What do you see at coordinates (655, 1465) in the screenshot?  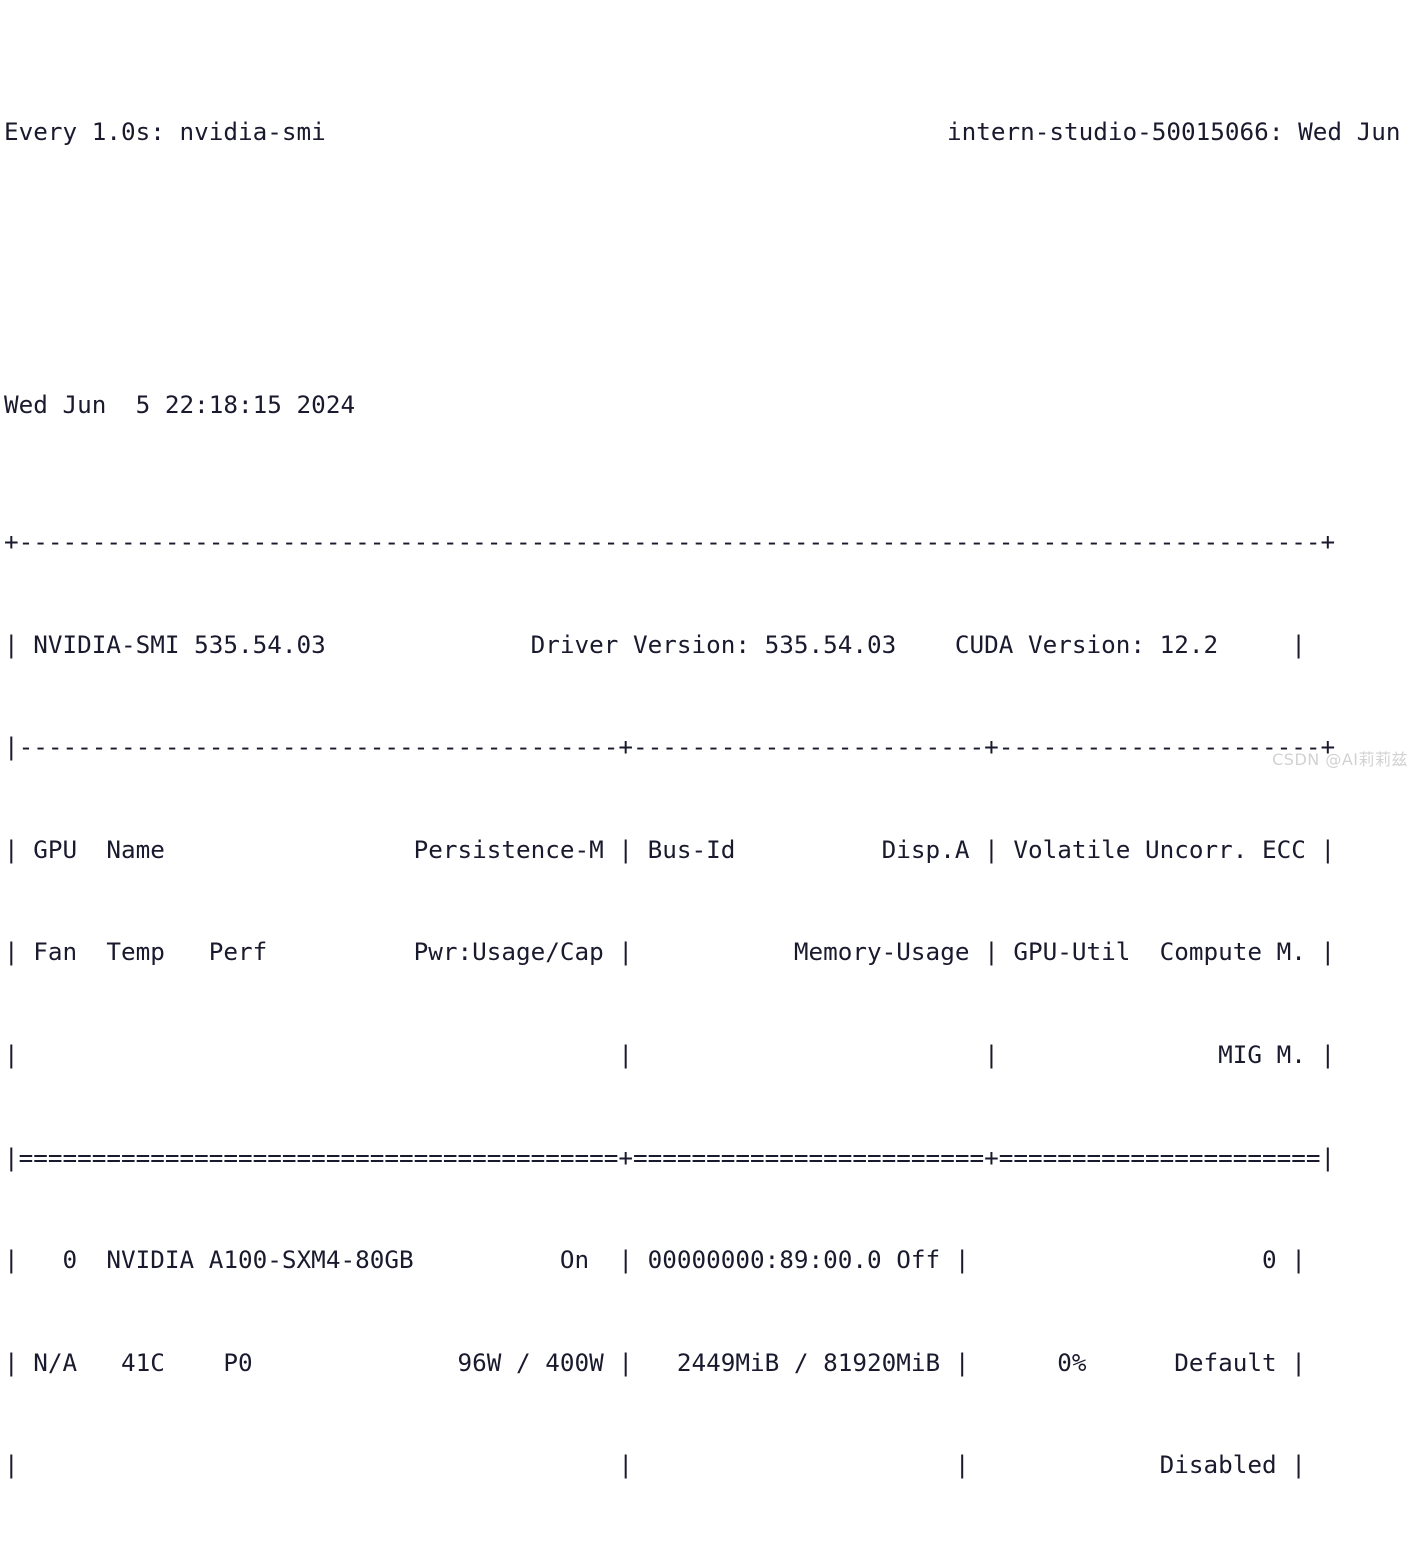 I see `gpu-row-line-3: | | | Disabled |` at bounding box center [655, 1465].